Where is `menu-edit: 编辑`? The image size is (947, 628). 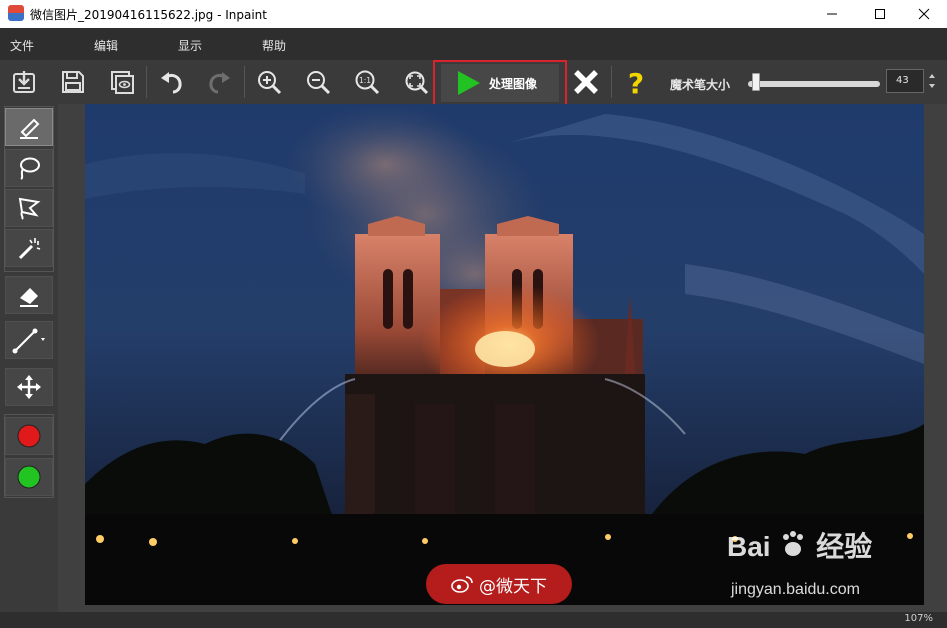 menu-edit: 编辑 is located at coordinates (106, 45).